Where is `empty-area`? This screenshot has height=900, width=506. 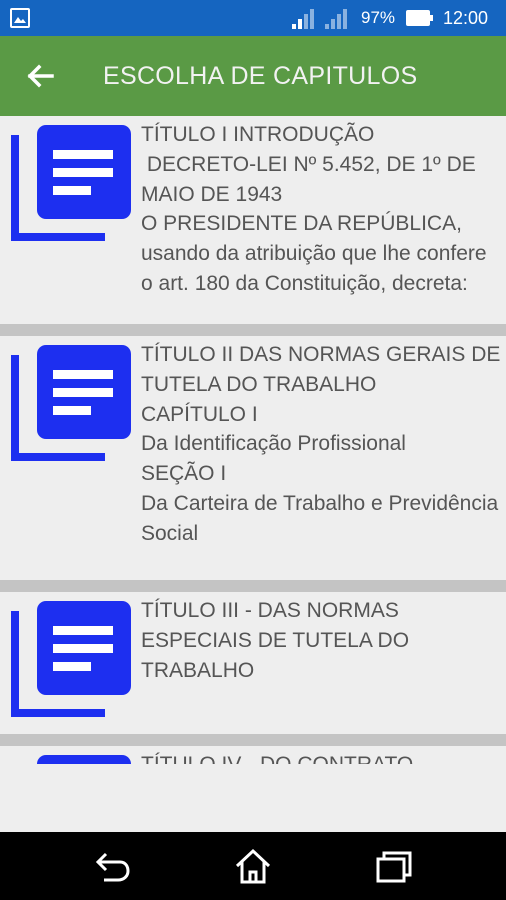 empty-area is located at coordinates (253, 798).